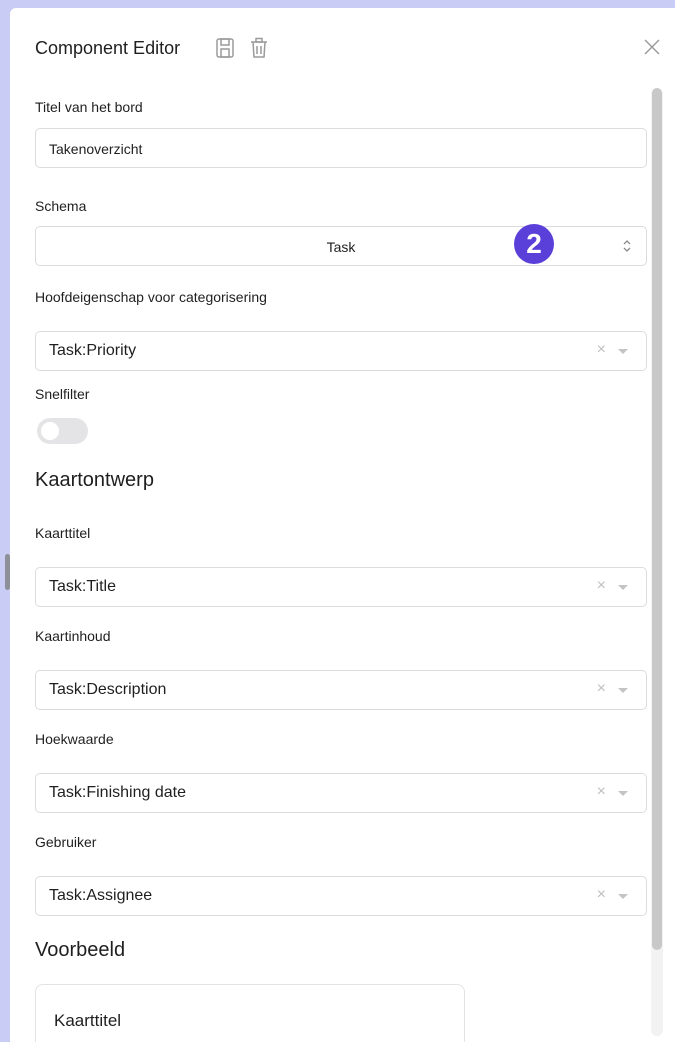 This screenshot has height=1042, width=675. What do you see at coordinates (341, 351) in the screenshot?
I see `category-select: Task:Priority ×` at bounding box center [341, 351].